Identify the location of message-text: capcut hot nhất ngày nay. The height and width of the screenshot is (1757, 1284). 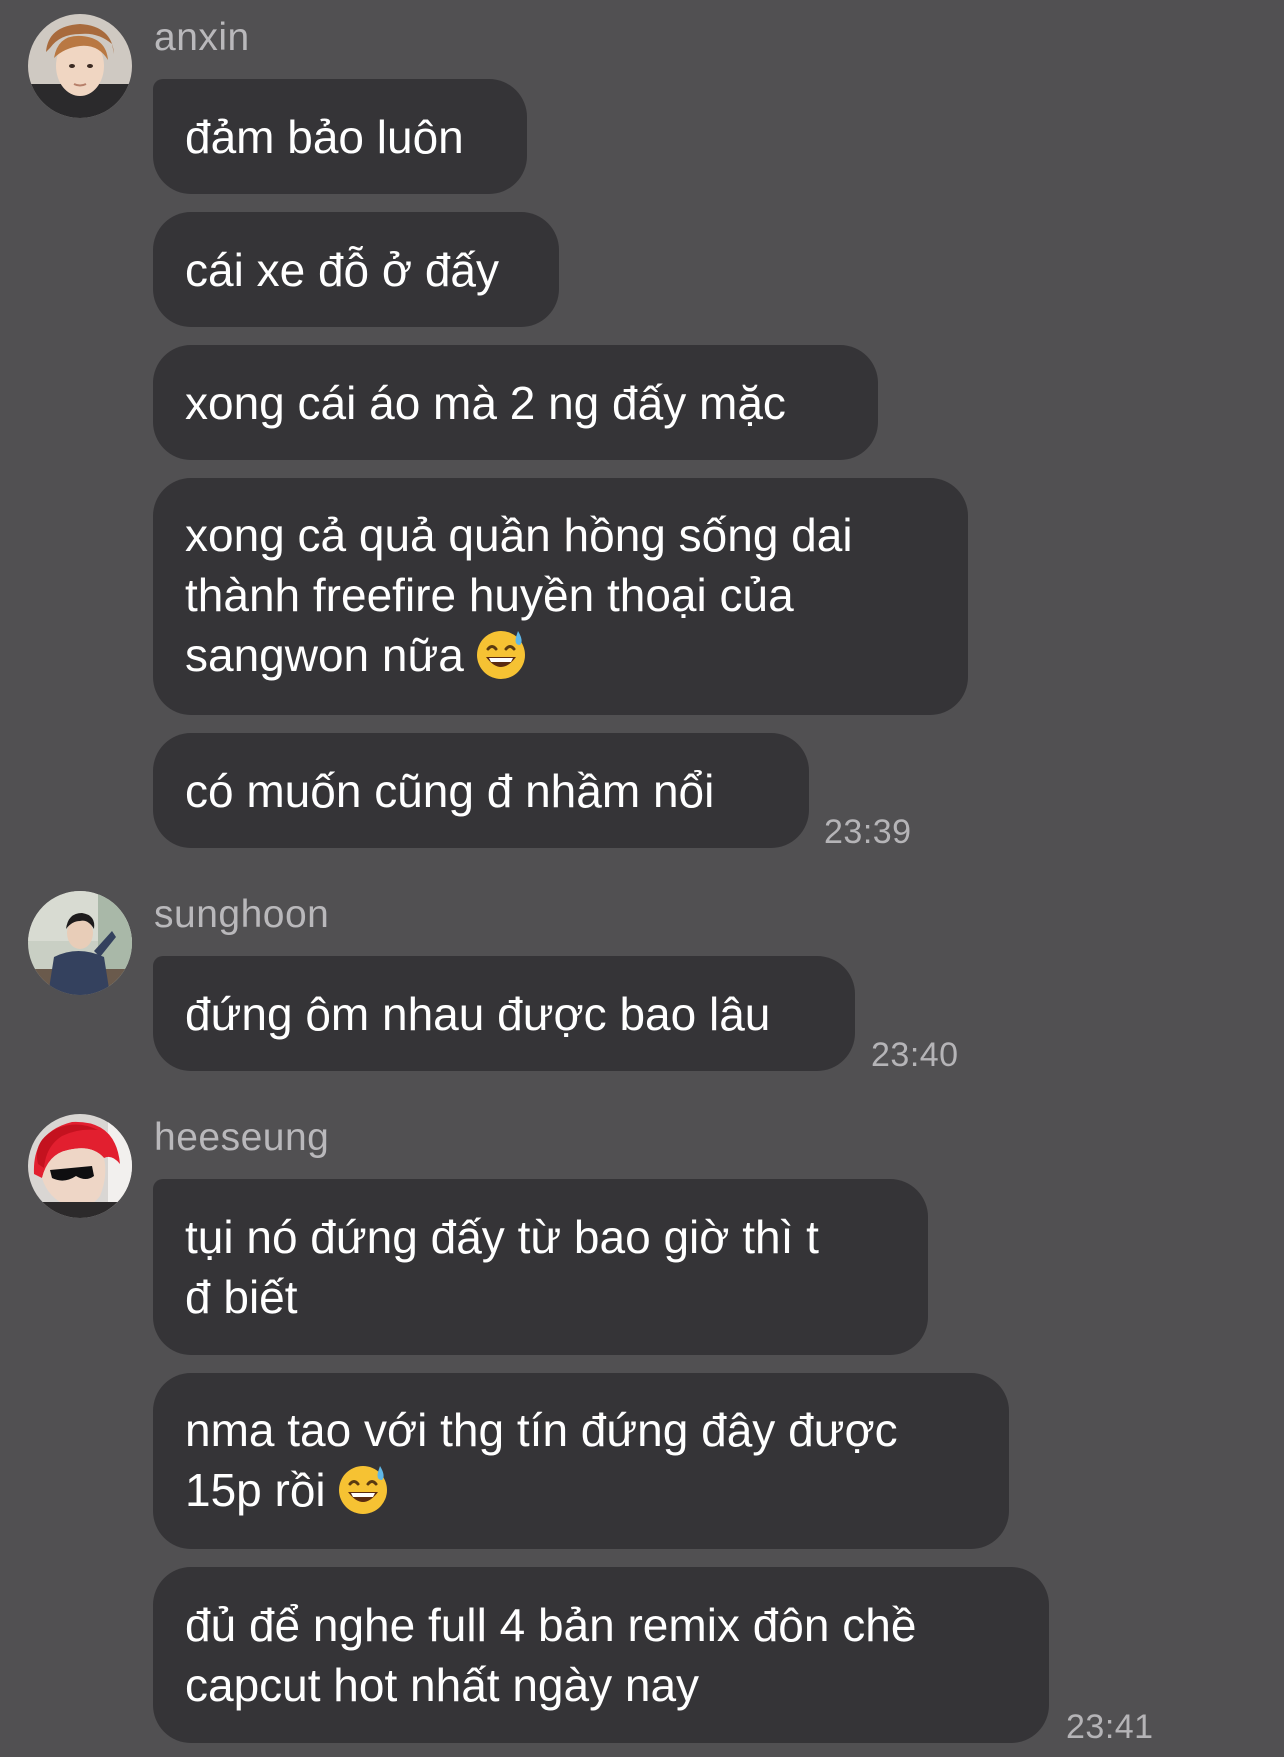
(442, 1685).